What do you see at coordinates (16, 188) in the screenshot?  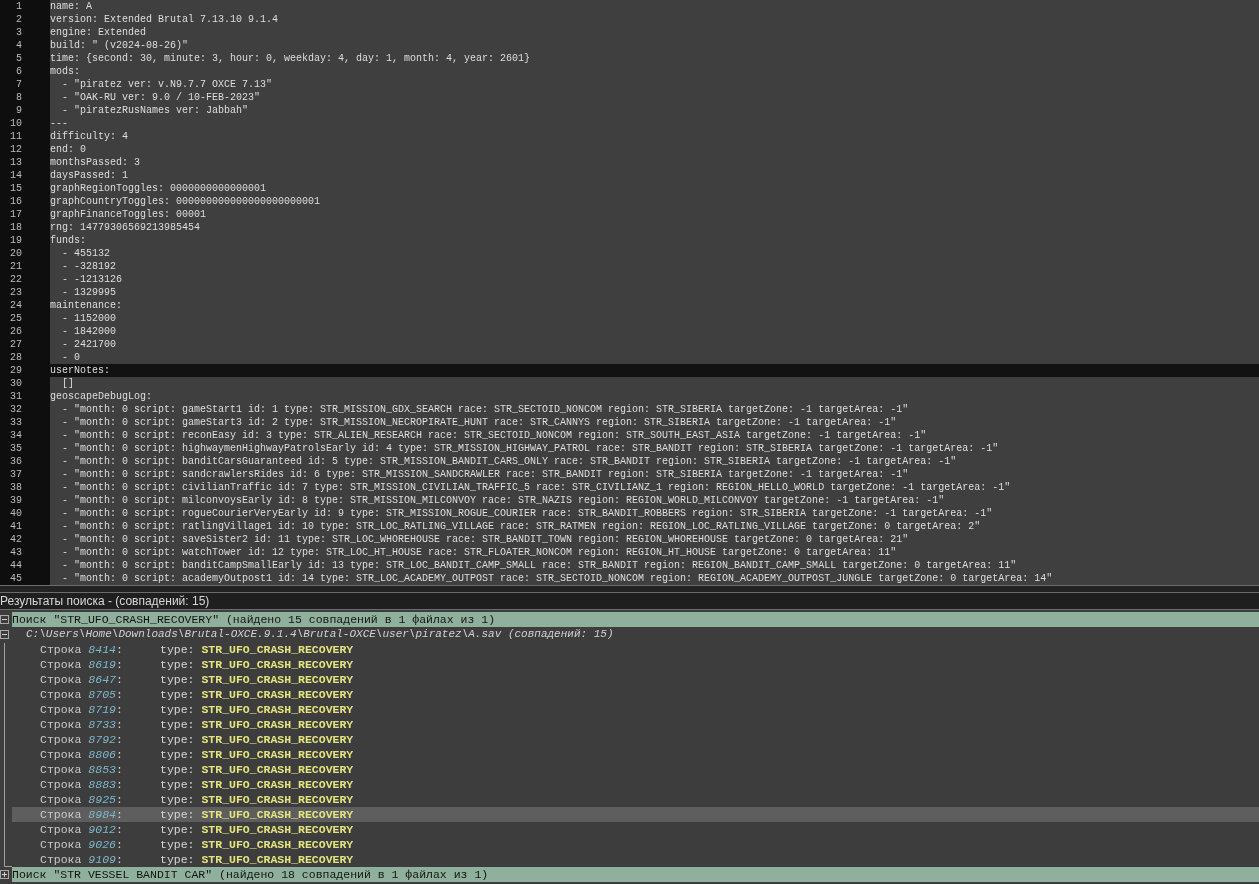 I see `line-number: 15` at bounding box center [16, 188].